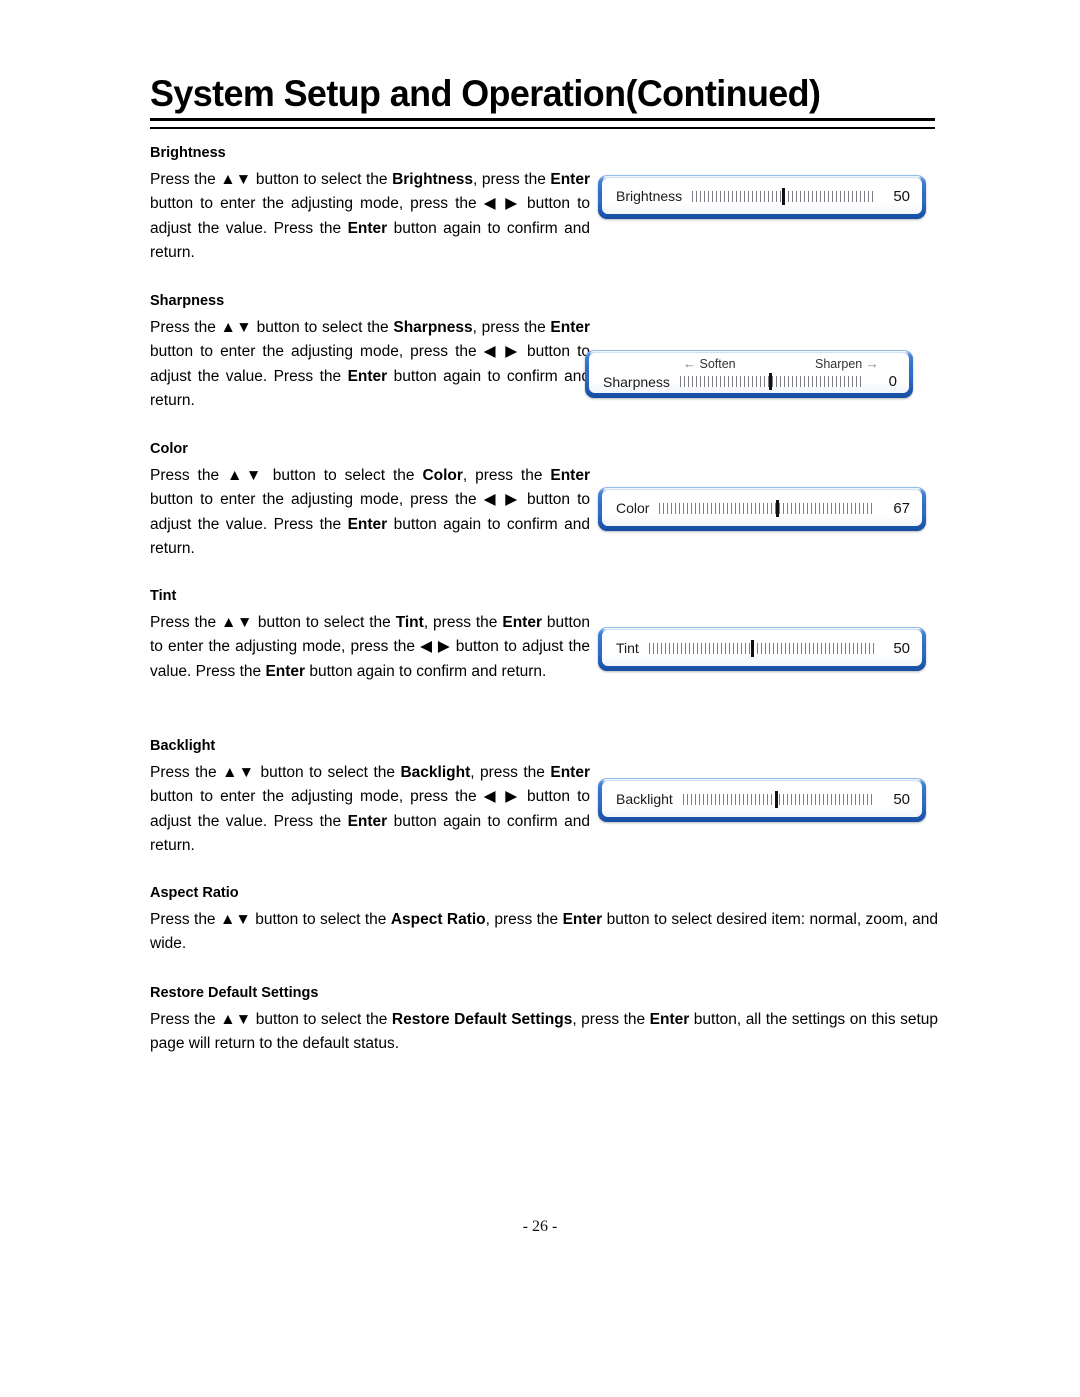 This screenshot has width=1080, height=1397. I want to click on osd-inner-panel: Tint 50, so click(762, 648).